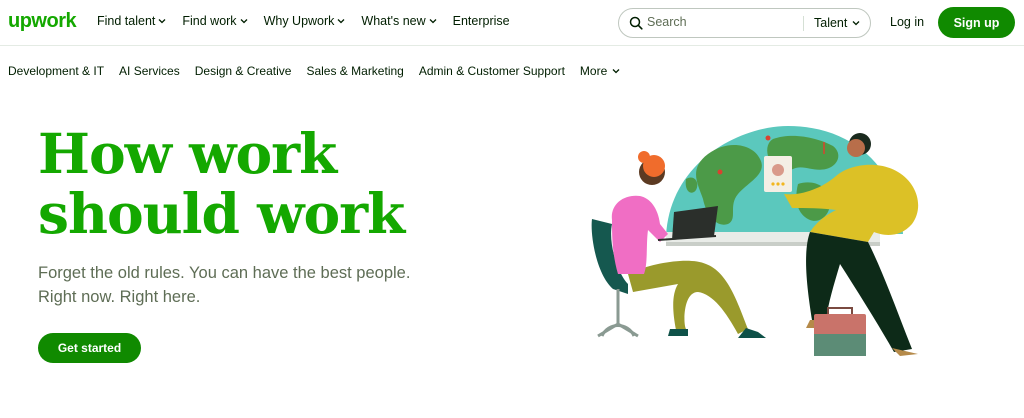  Describe the element at coordinates (636, 25) in the screenshot. I see `search-icon` at that location.